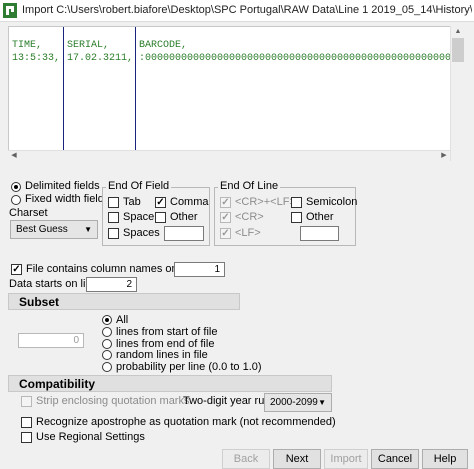  I want to click on scroll-left-icon: ◀, so click(14, 155).